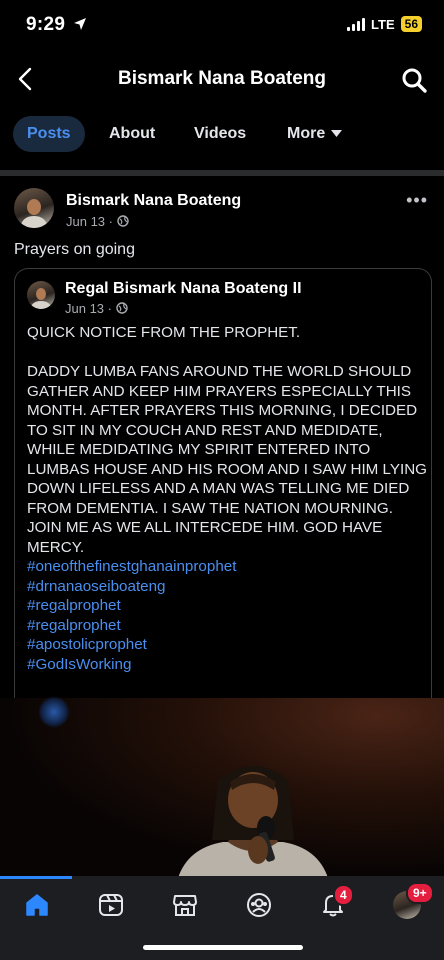 The height and width of the screenshot is (960, 444). I want to click on shared-avatar, so click(41, 295).